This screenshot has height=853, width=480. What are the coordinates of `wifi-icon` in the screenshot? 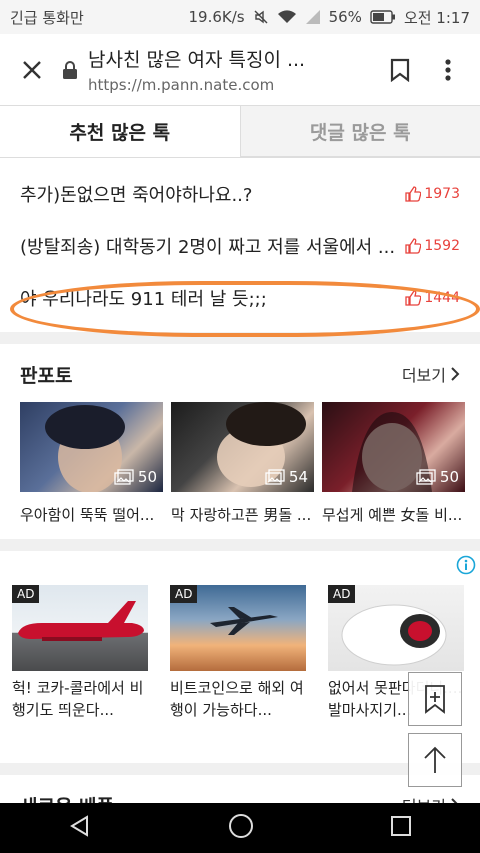 It's located at (287, 17).